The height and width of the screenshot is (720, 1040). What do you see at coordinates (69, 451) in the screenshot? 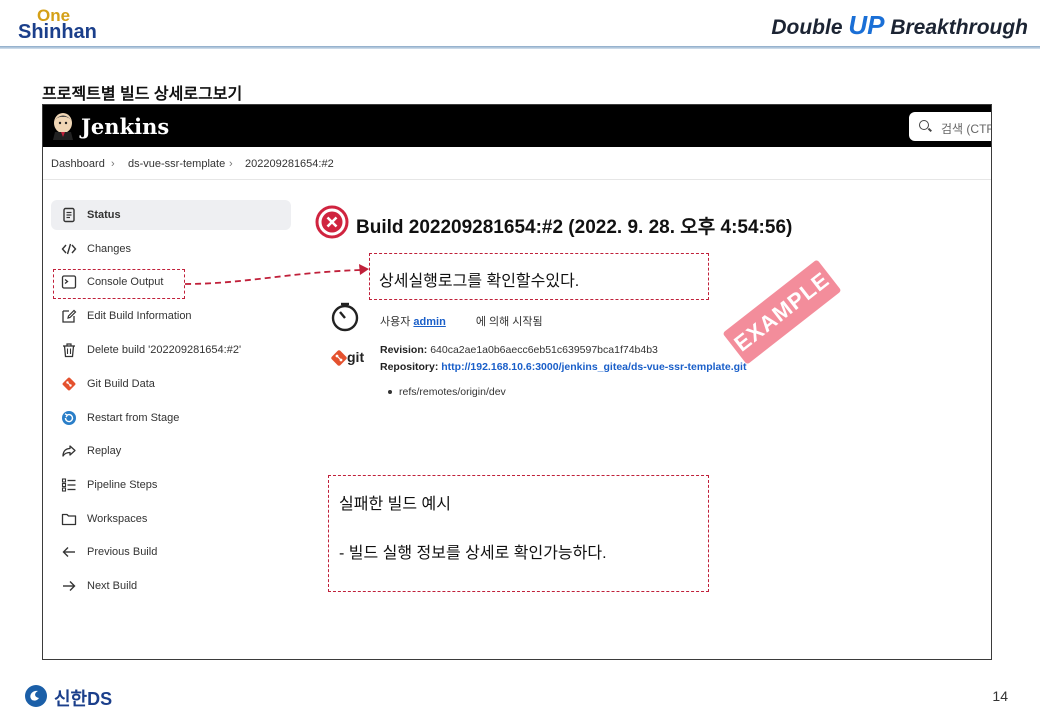
I see `replay-icon` at bounding box center [69, 451].